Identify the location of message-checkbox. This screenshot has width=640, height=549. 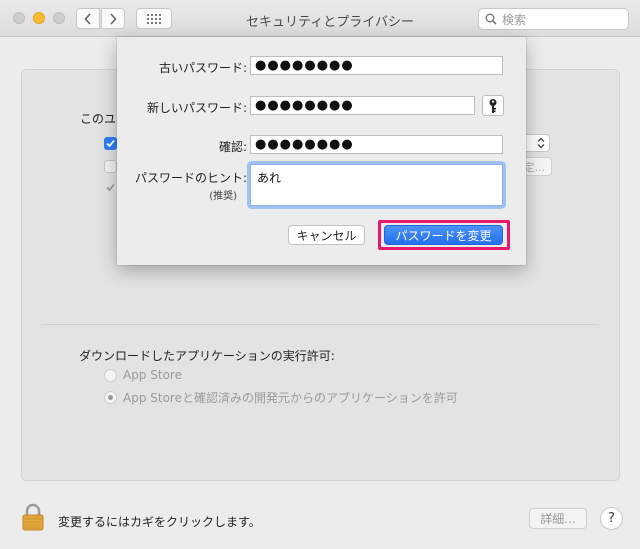
(110, 166).